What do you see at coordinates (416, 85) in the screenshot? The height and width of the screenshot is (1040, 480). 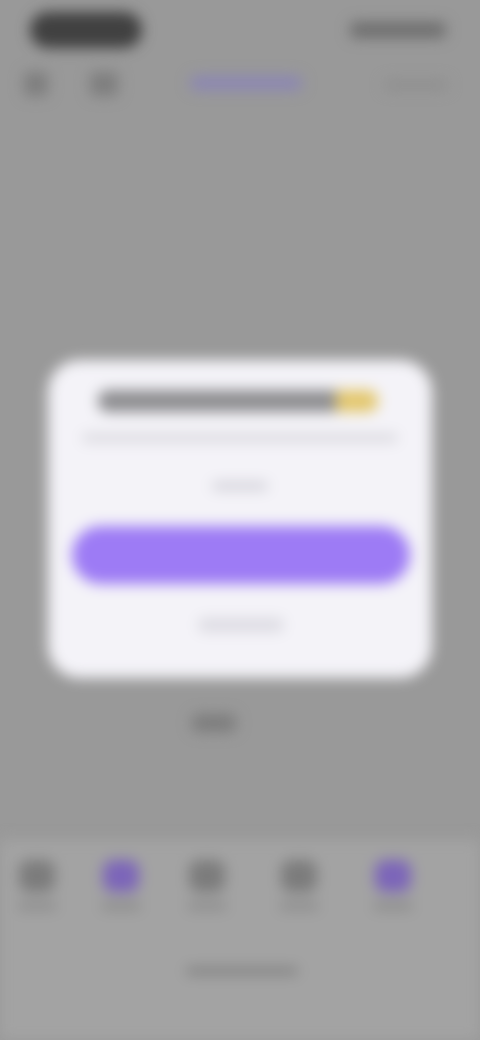 I see `header-right-action` at bounding box center [416, 85].